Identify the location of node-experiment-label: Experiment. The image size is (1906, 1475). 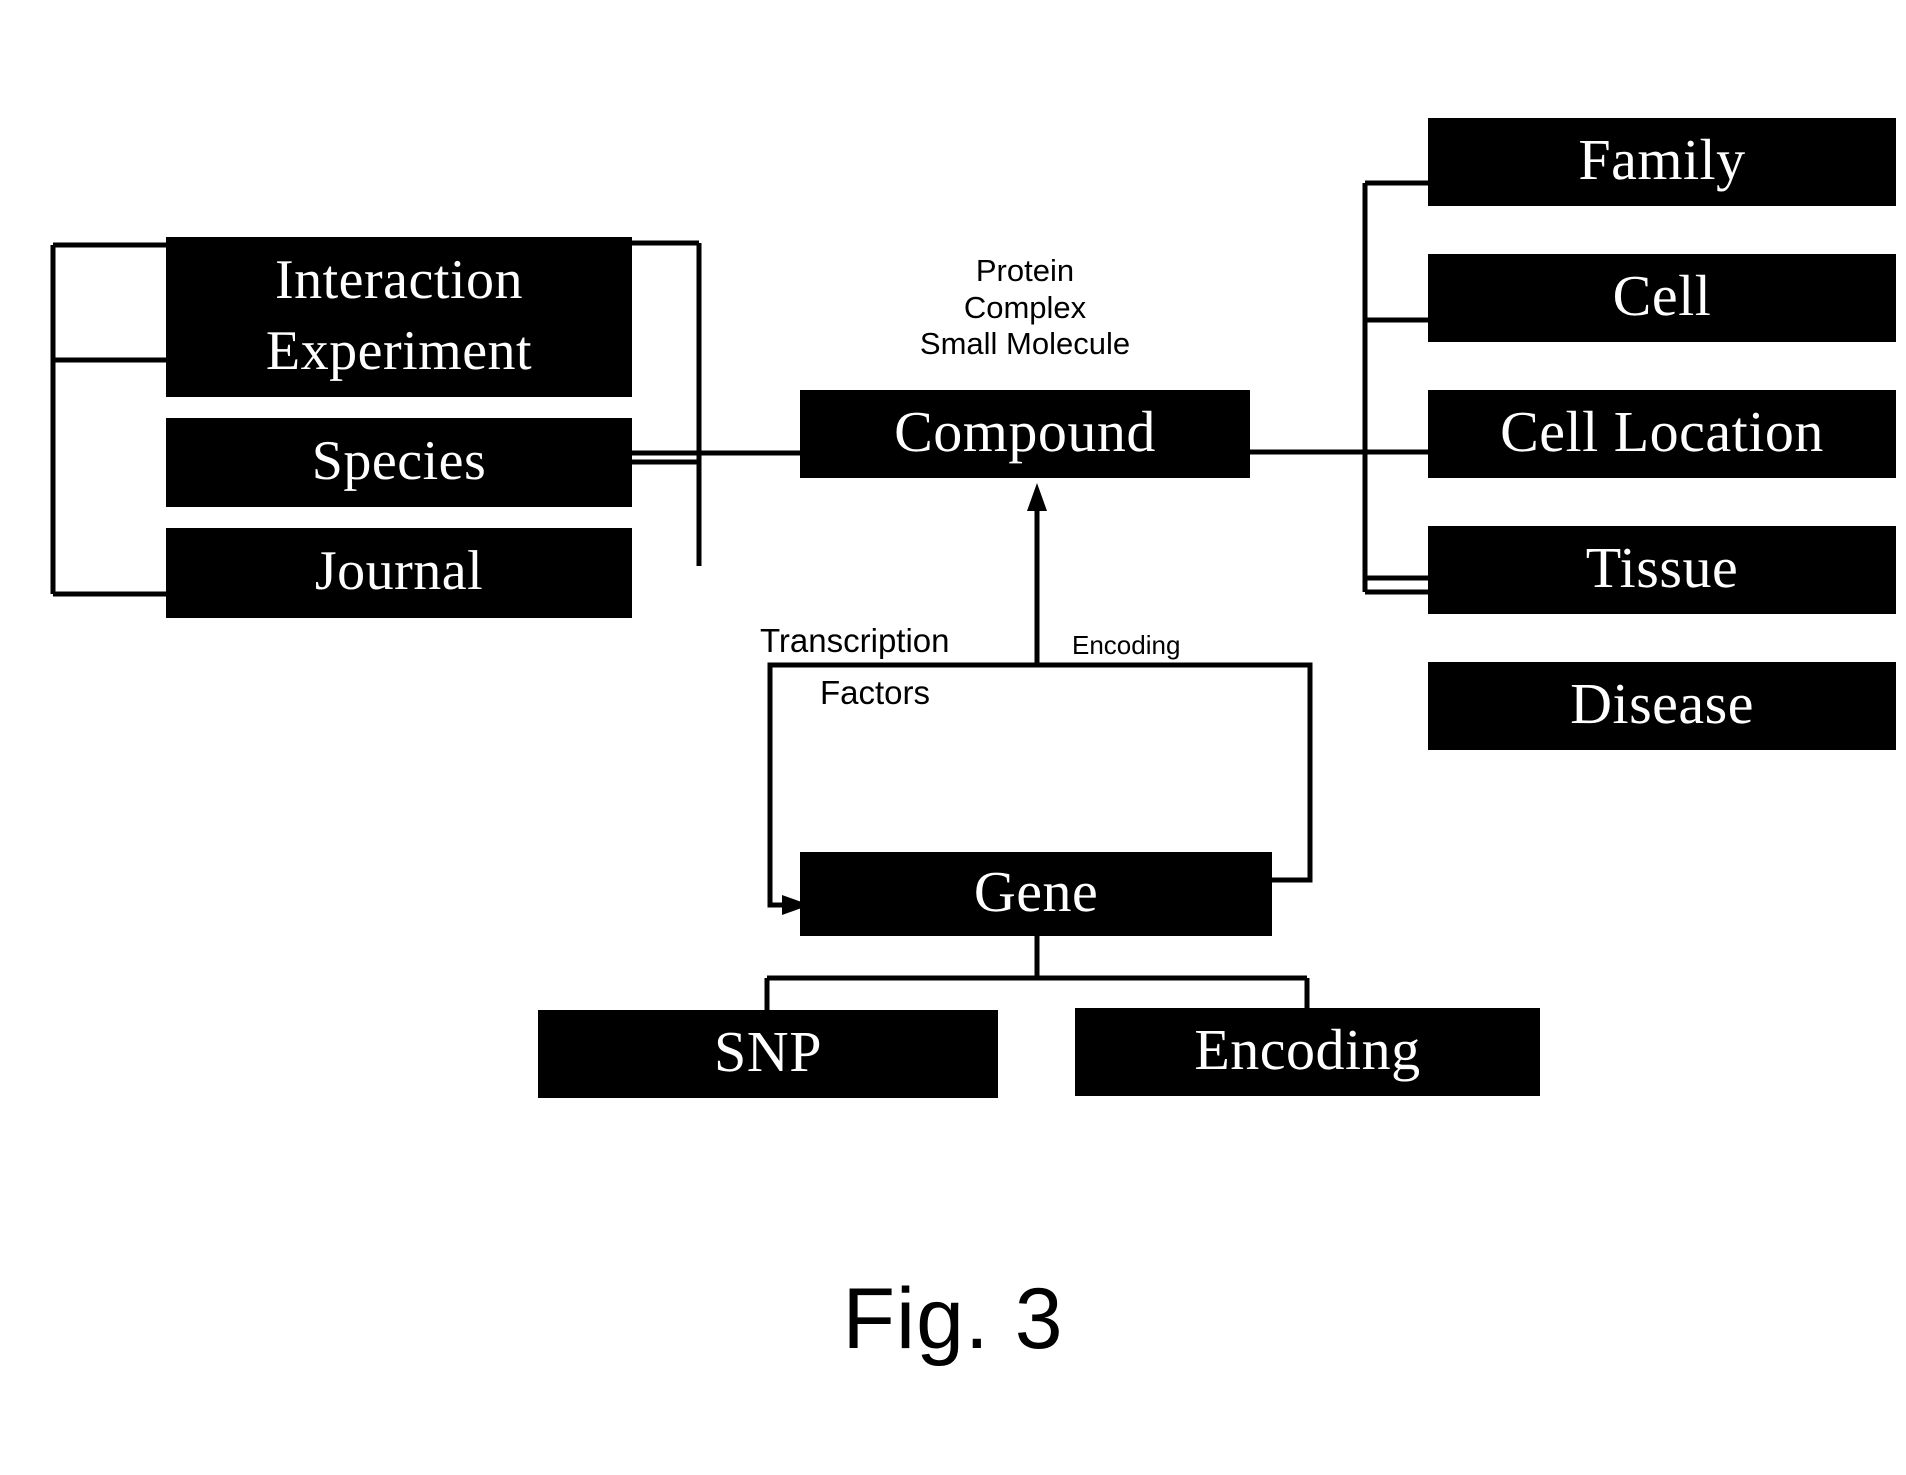
(399, 350).